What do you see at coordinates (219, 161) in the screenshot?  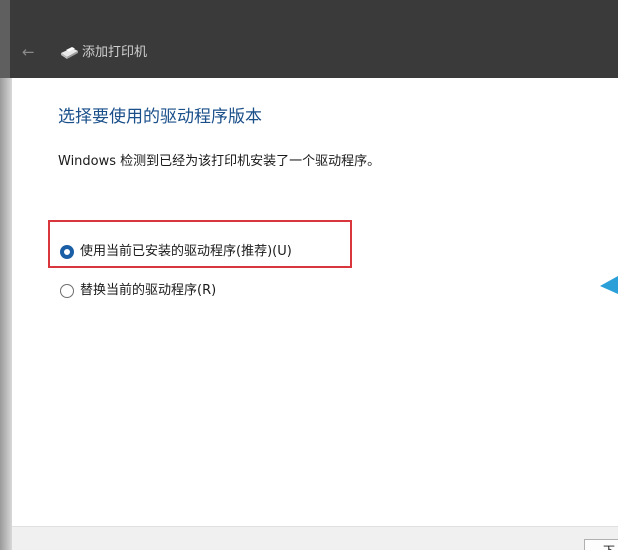 I see `page-description: Windows 检测到已经为该打印机安装了一个驱动程序。` at bounding box center [219, 161].